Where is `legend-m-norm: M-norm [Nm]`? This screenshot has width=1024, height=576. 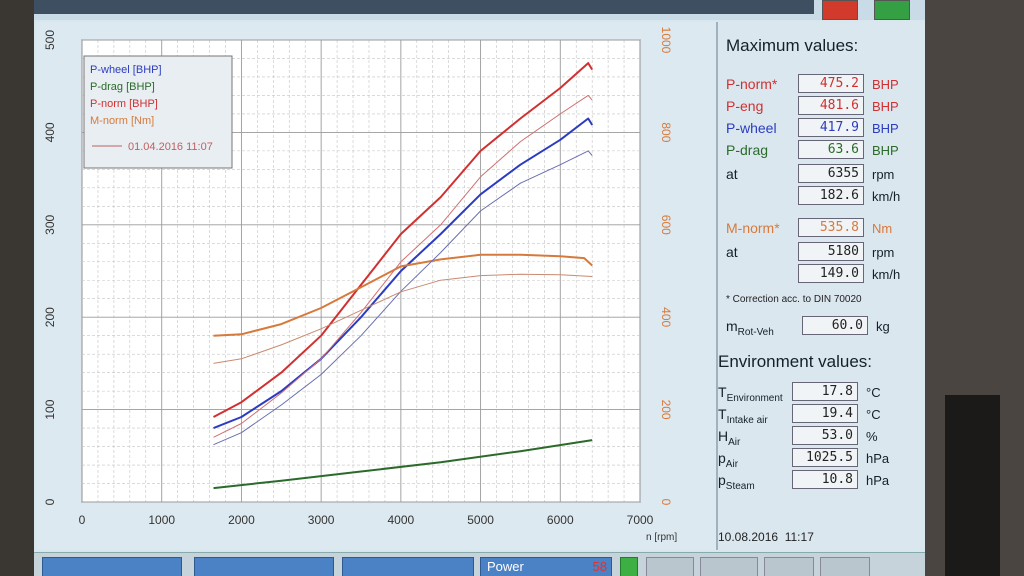 legend-m-norm: M-norm [Nm] is located at coordinates (122, 121).